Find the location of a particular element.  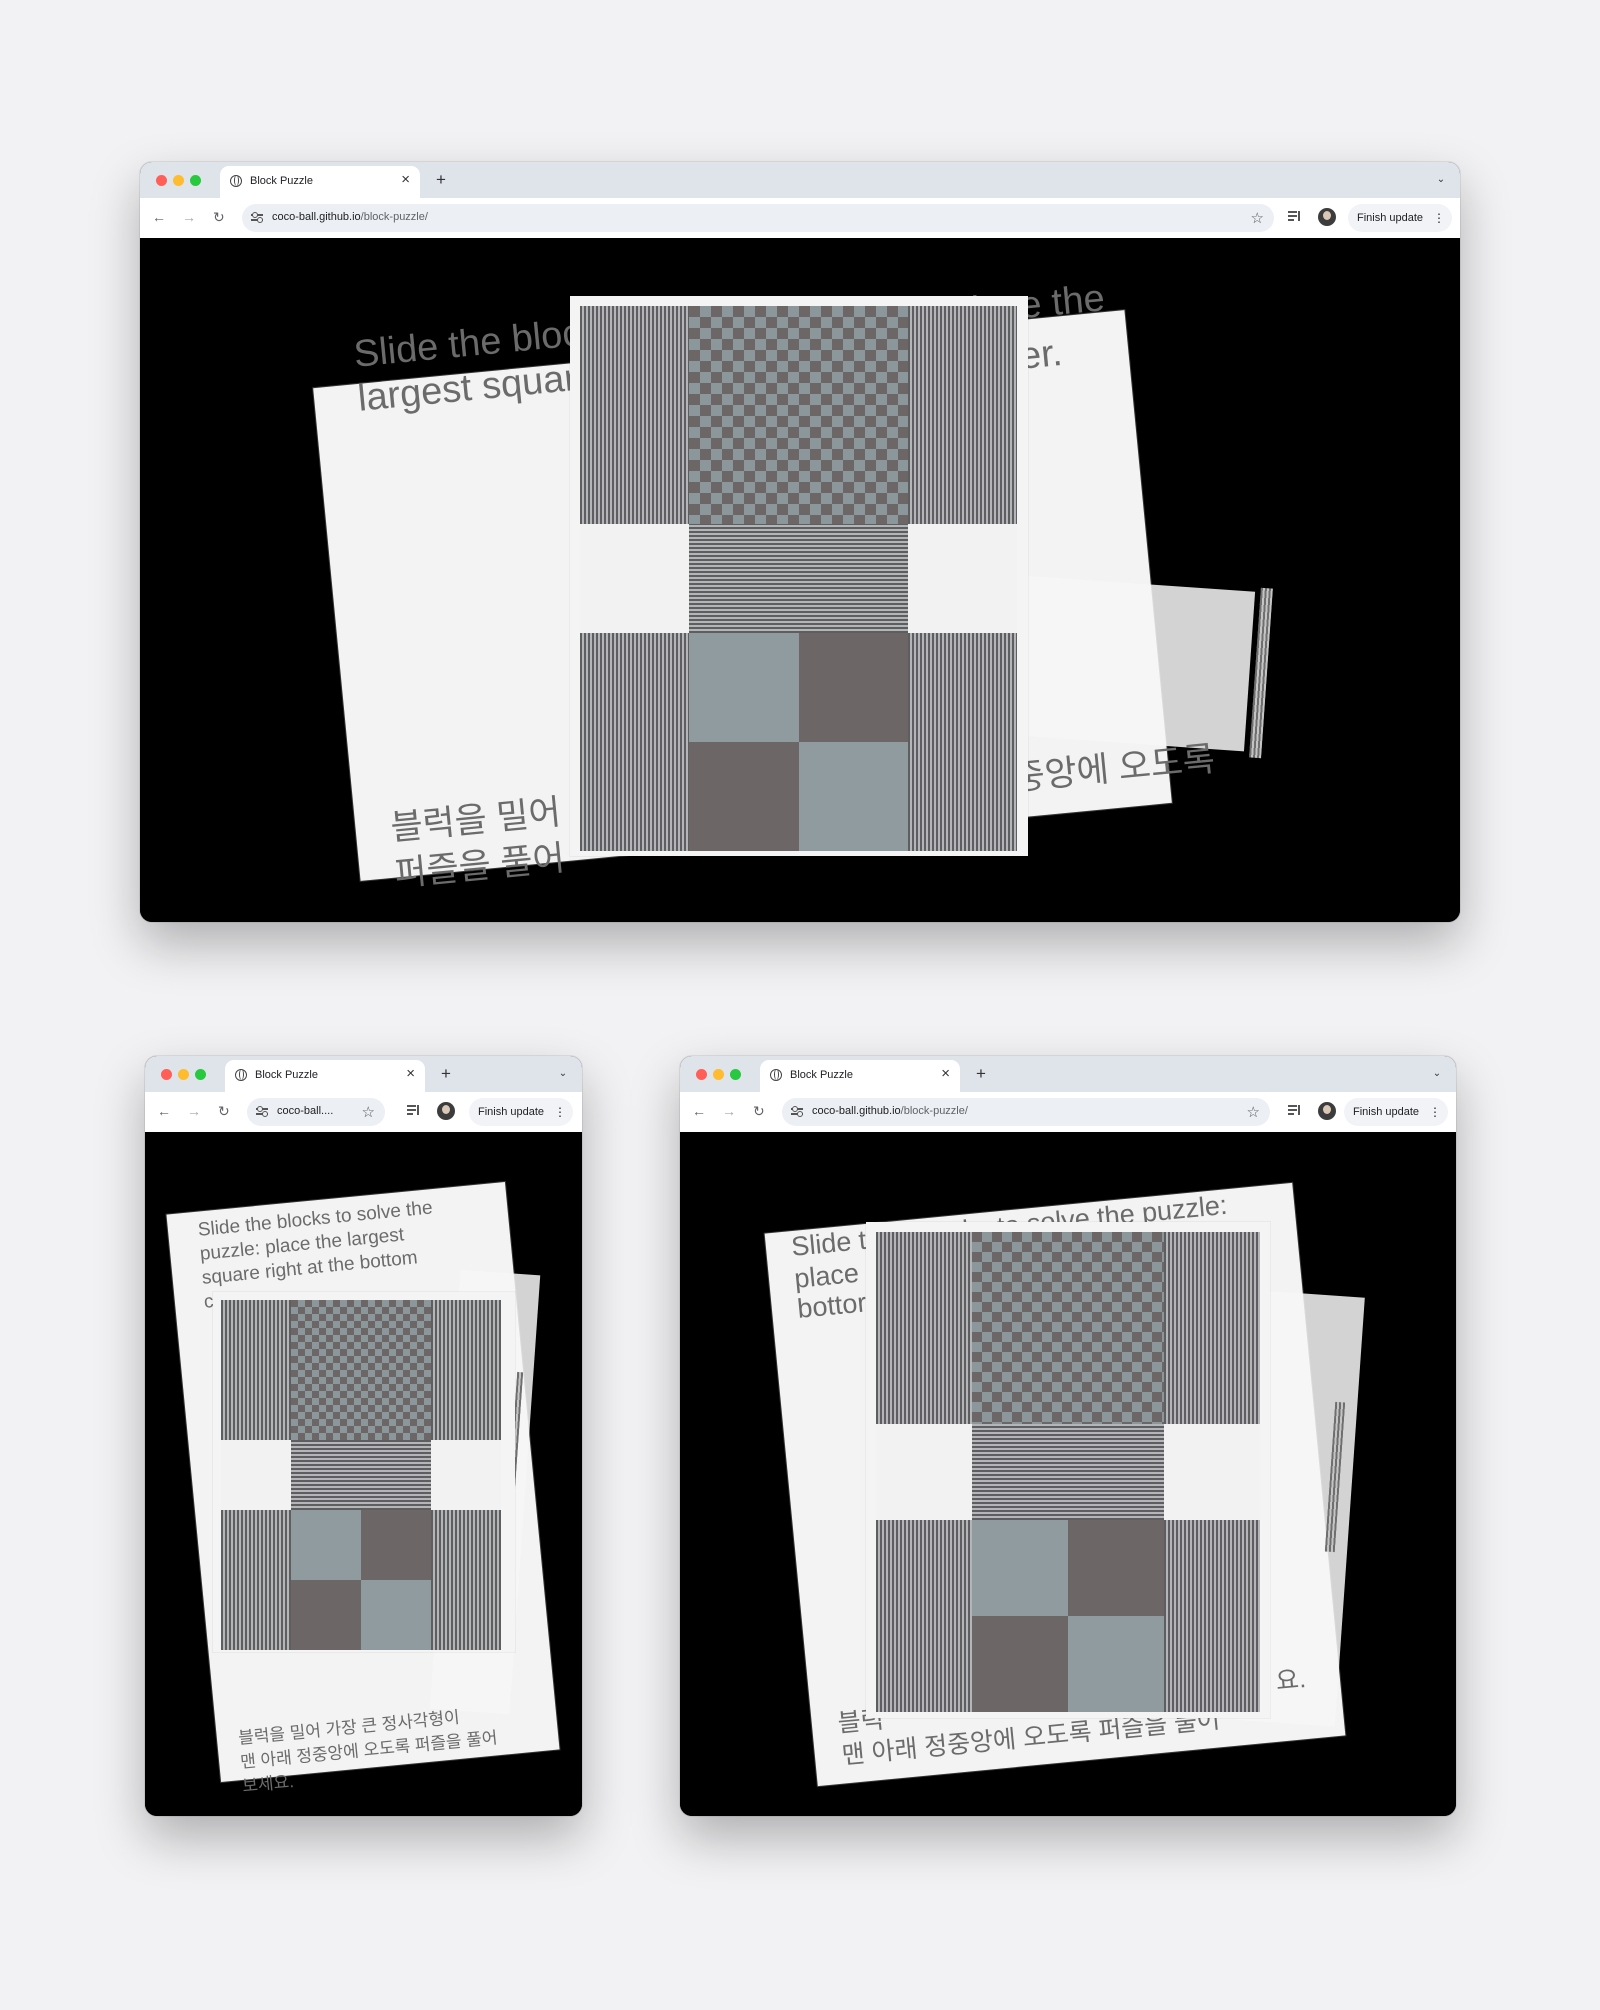

puzzle-field is located at coordinates (1068, 1472).